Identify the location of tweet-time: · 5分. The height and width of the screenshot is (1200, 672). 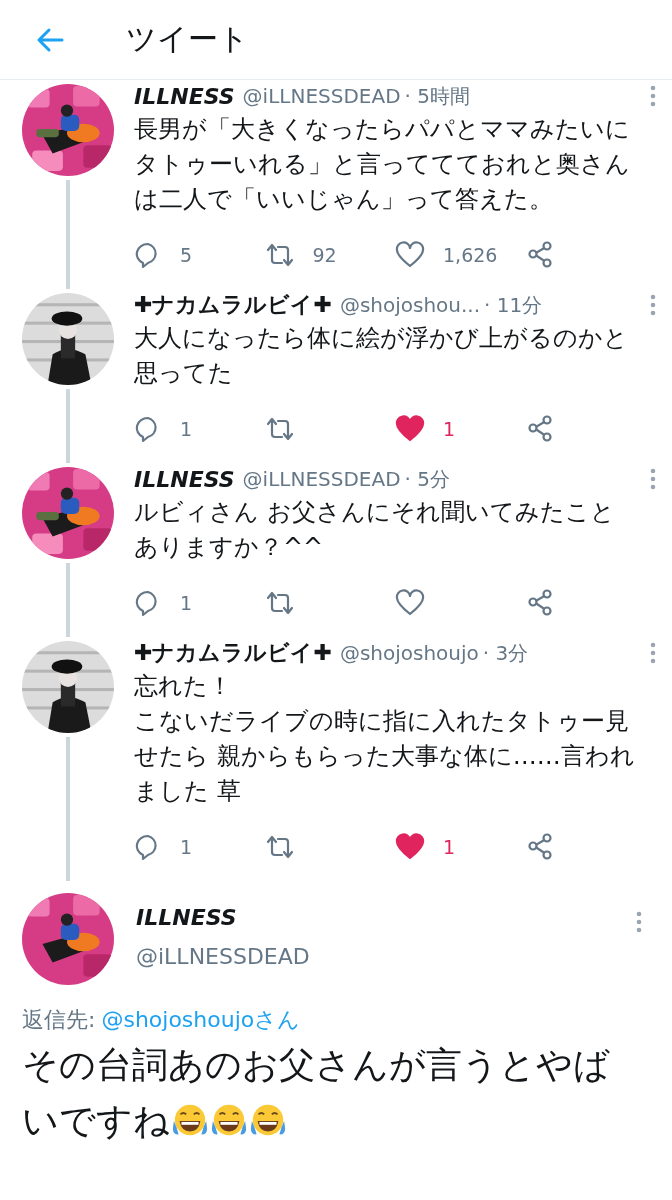
(427, 479).